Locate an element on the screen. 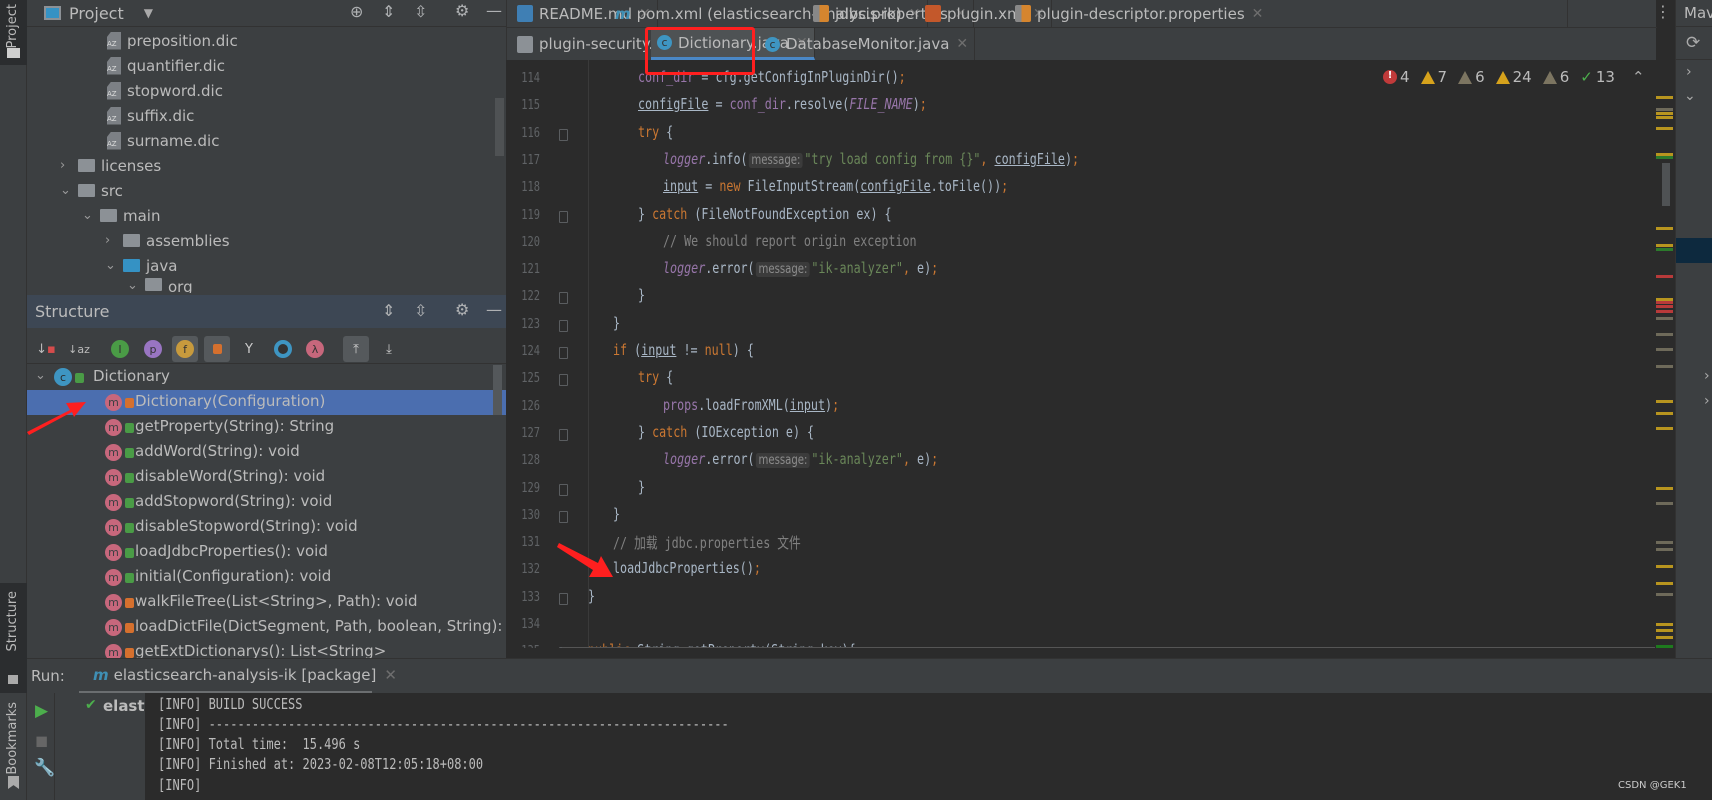  annotation-arrows is located at coordinates (320, 489).